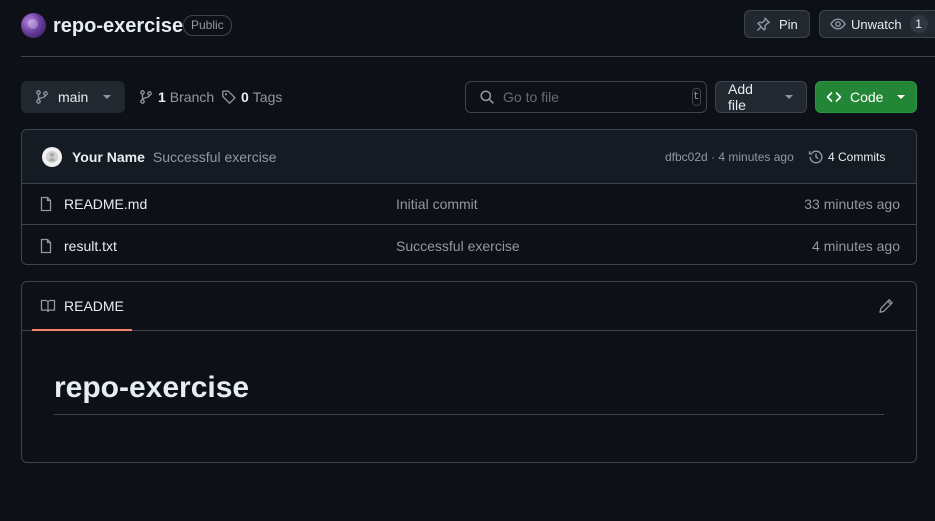 This screenshot has height=521, width=935. What do you see at coordinates (94, 305) in the screenshot?
I see `readme-tab-label: README` at bounding box center [94, 305].